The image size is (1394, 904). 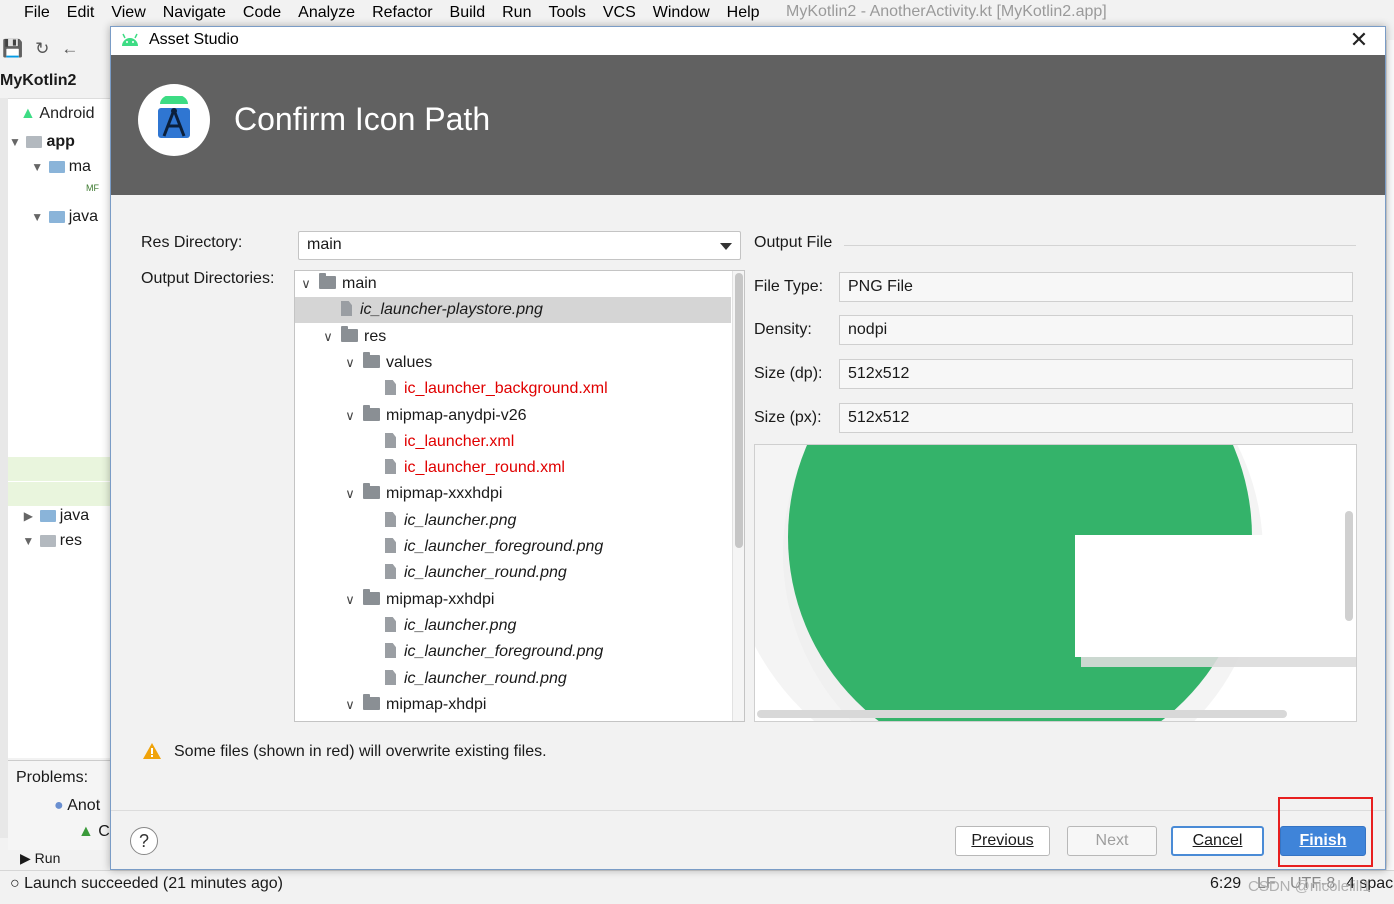 I want to click on project-view-selector: ▲ Android, so click(x=57, y=114).